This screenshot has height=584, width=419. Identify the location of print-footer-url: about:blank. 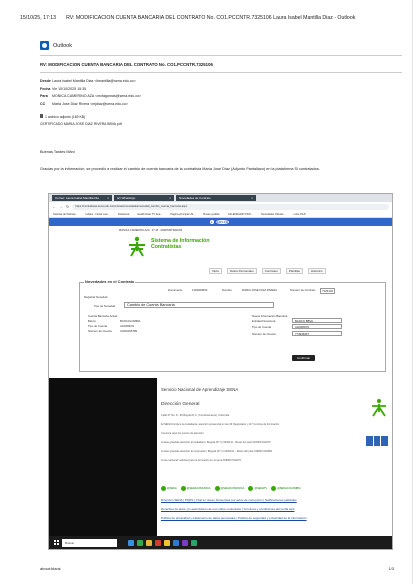
(50, 568).